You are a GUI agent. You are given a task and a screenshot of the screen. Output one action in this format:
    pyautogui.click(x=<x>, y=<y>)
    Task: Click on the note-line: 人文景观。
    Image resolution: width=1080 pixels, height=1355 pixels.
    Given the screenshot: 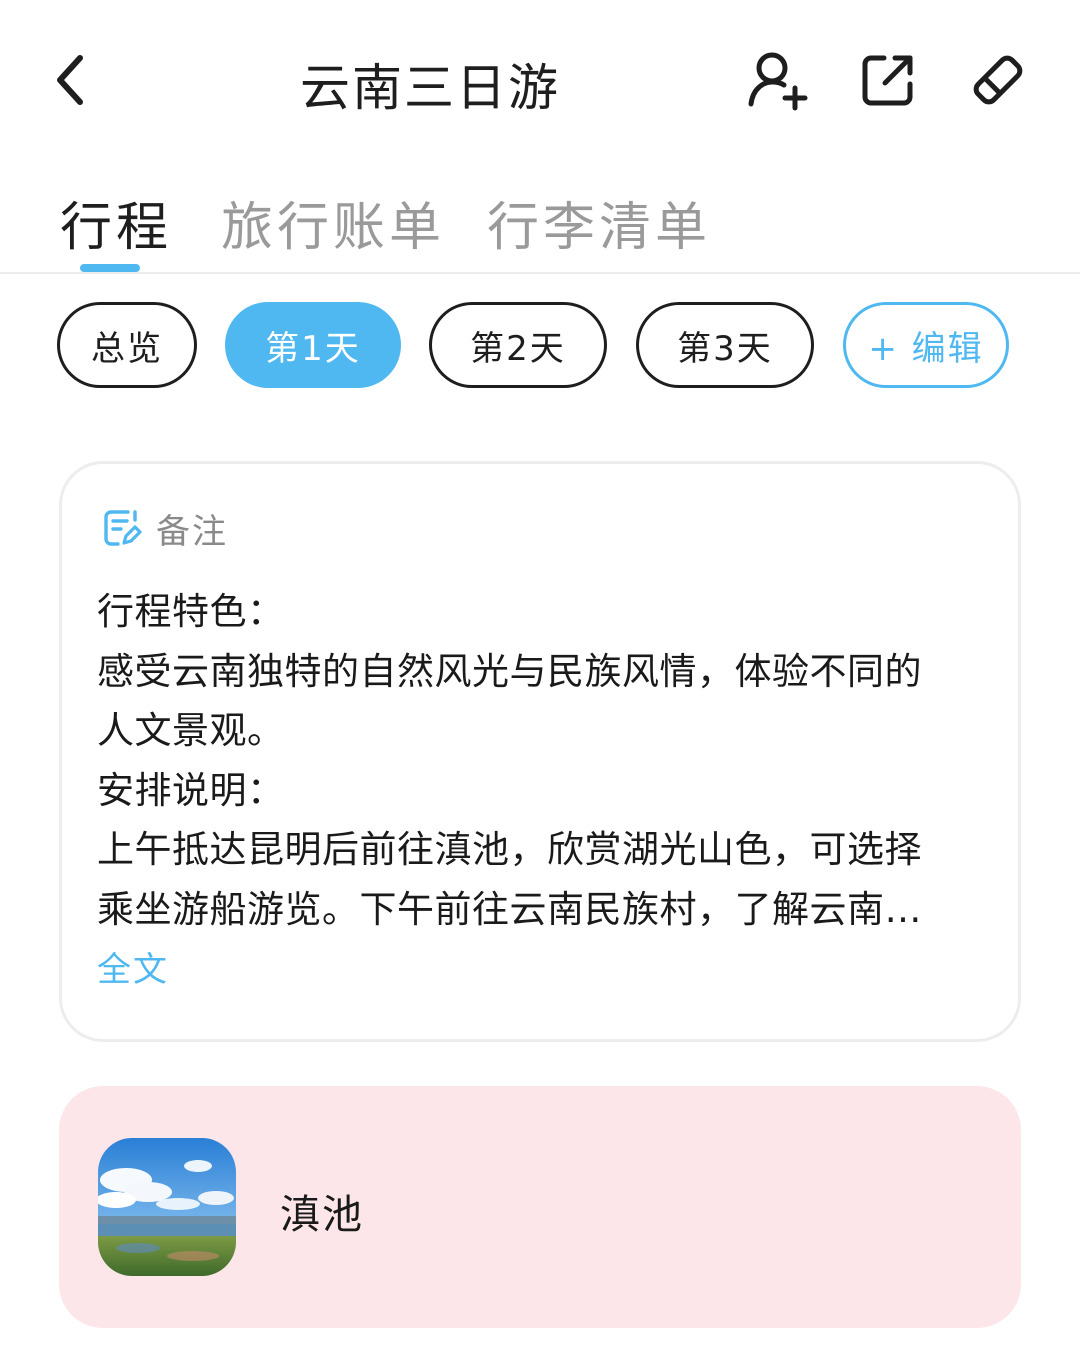 What is the action you would take?
    pyautogui.click(x=191, y=730)
    